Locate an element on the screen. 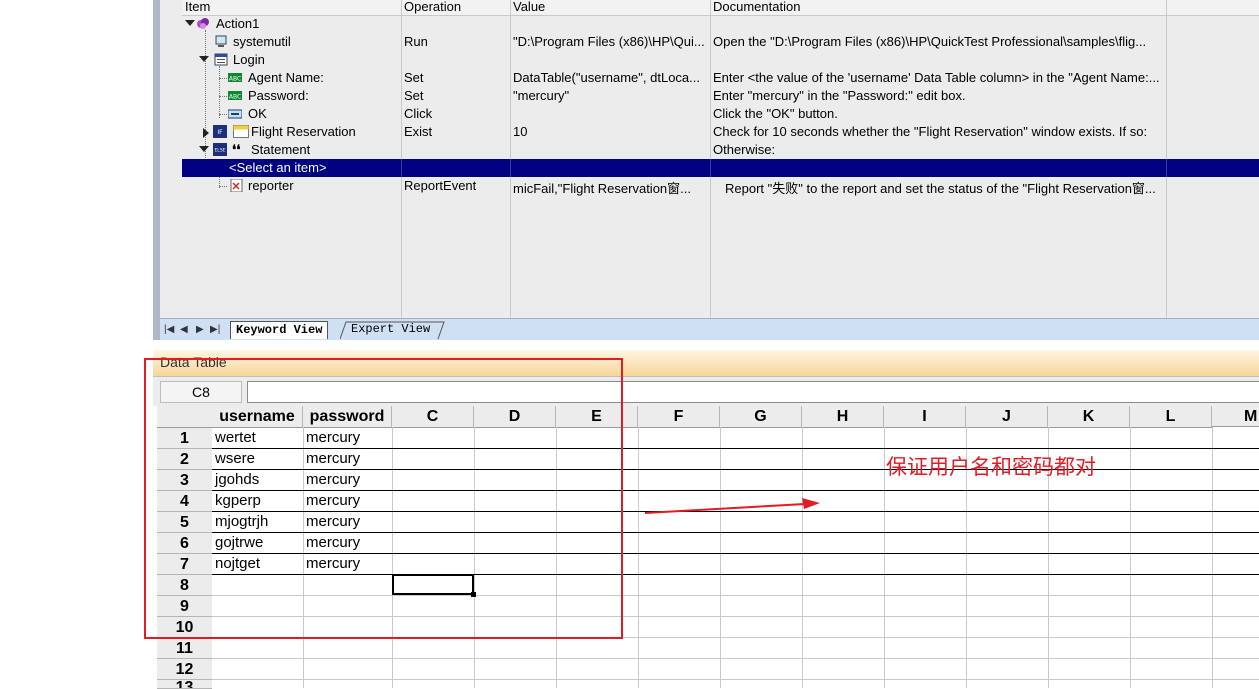 This screenshot has width=1259, height=689. documentation-cell: Otherwise: is located at coordinates (744, 149).